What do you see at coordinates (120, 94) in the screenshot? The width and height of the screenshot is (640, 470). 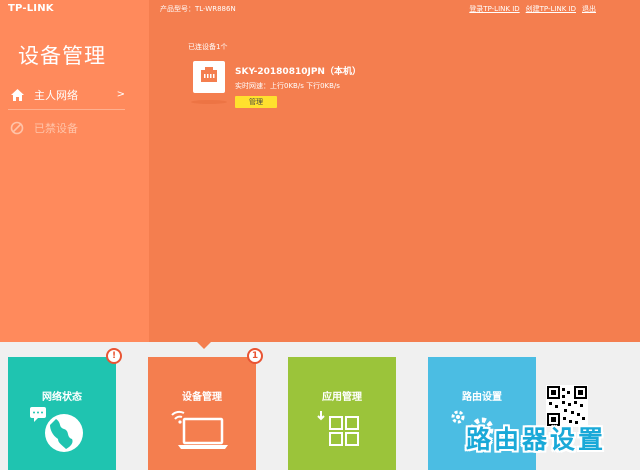 I see `chevron-right-icon: >` at bounding box center [120, 94].